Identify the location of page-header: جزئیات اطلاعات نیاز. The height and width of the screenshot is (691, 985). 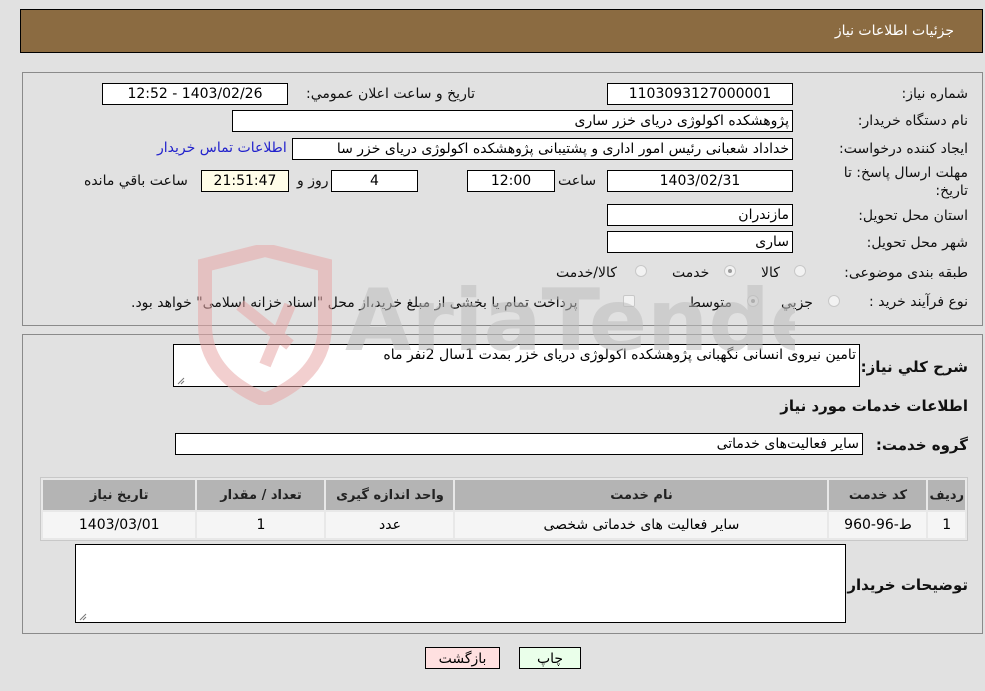
(501, 31).